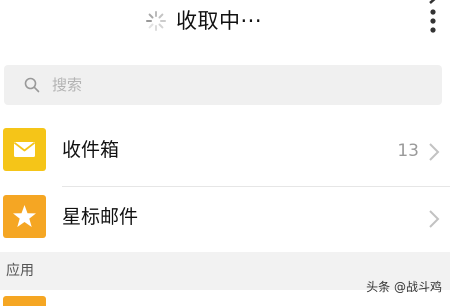 This screenshot has width=450, height=306. I want to click on inbox-unread-count: 13, so click(408, 151).